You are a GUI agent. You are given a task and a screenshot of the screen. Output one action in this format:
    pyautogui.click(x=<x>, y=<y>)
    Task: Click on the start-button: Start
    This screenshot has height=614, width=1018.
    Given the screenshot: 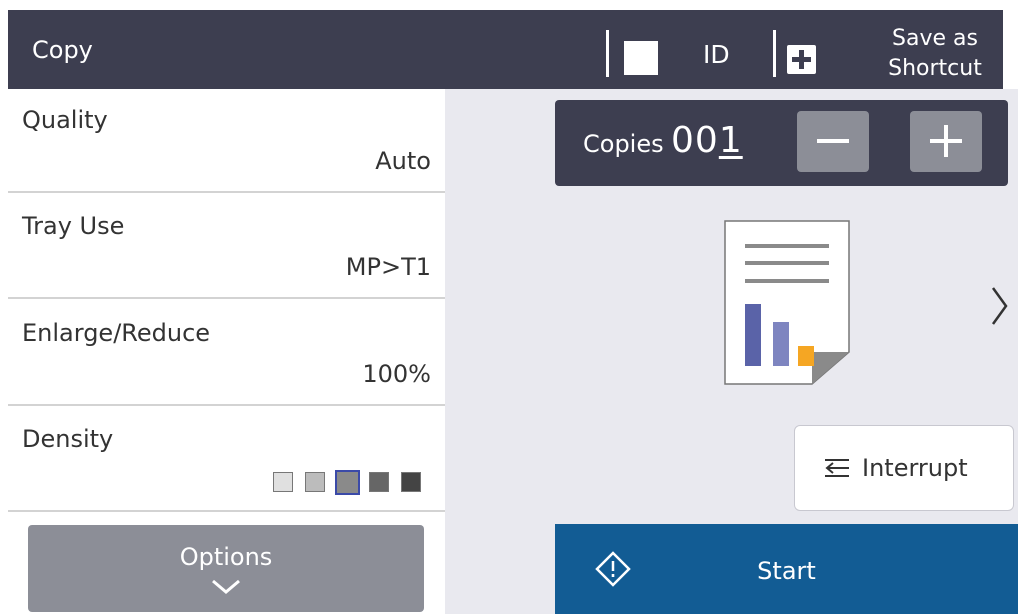 What is the action you would take?
    pyautogui.click(x=786, y=569)
    